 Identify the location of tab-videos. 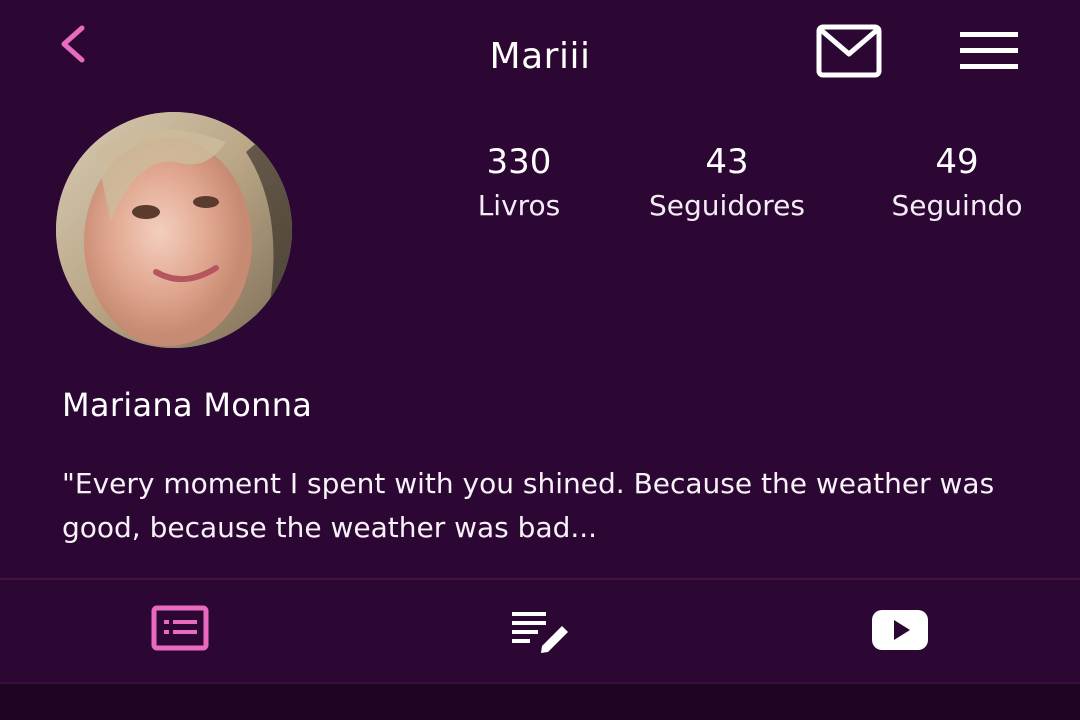
(900, 630).